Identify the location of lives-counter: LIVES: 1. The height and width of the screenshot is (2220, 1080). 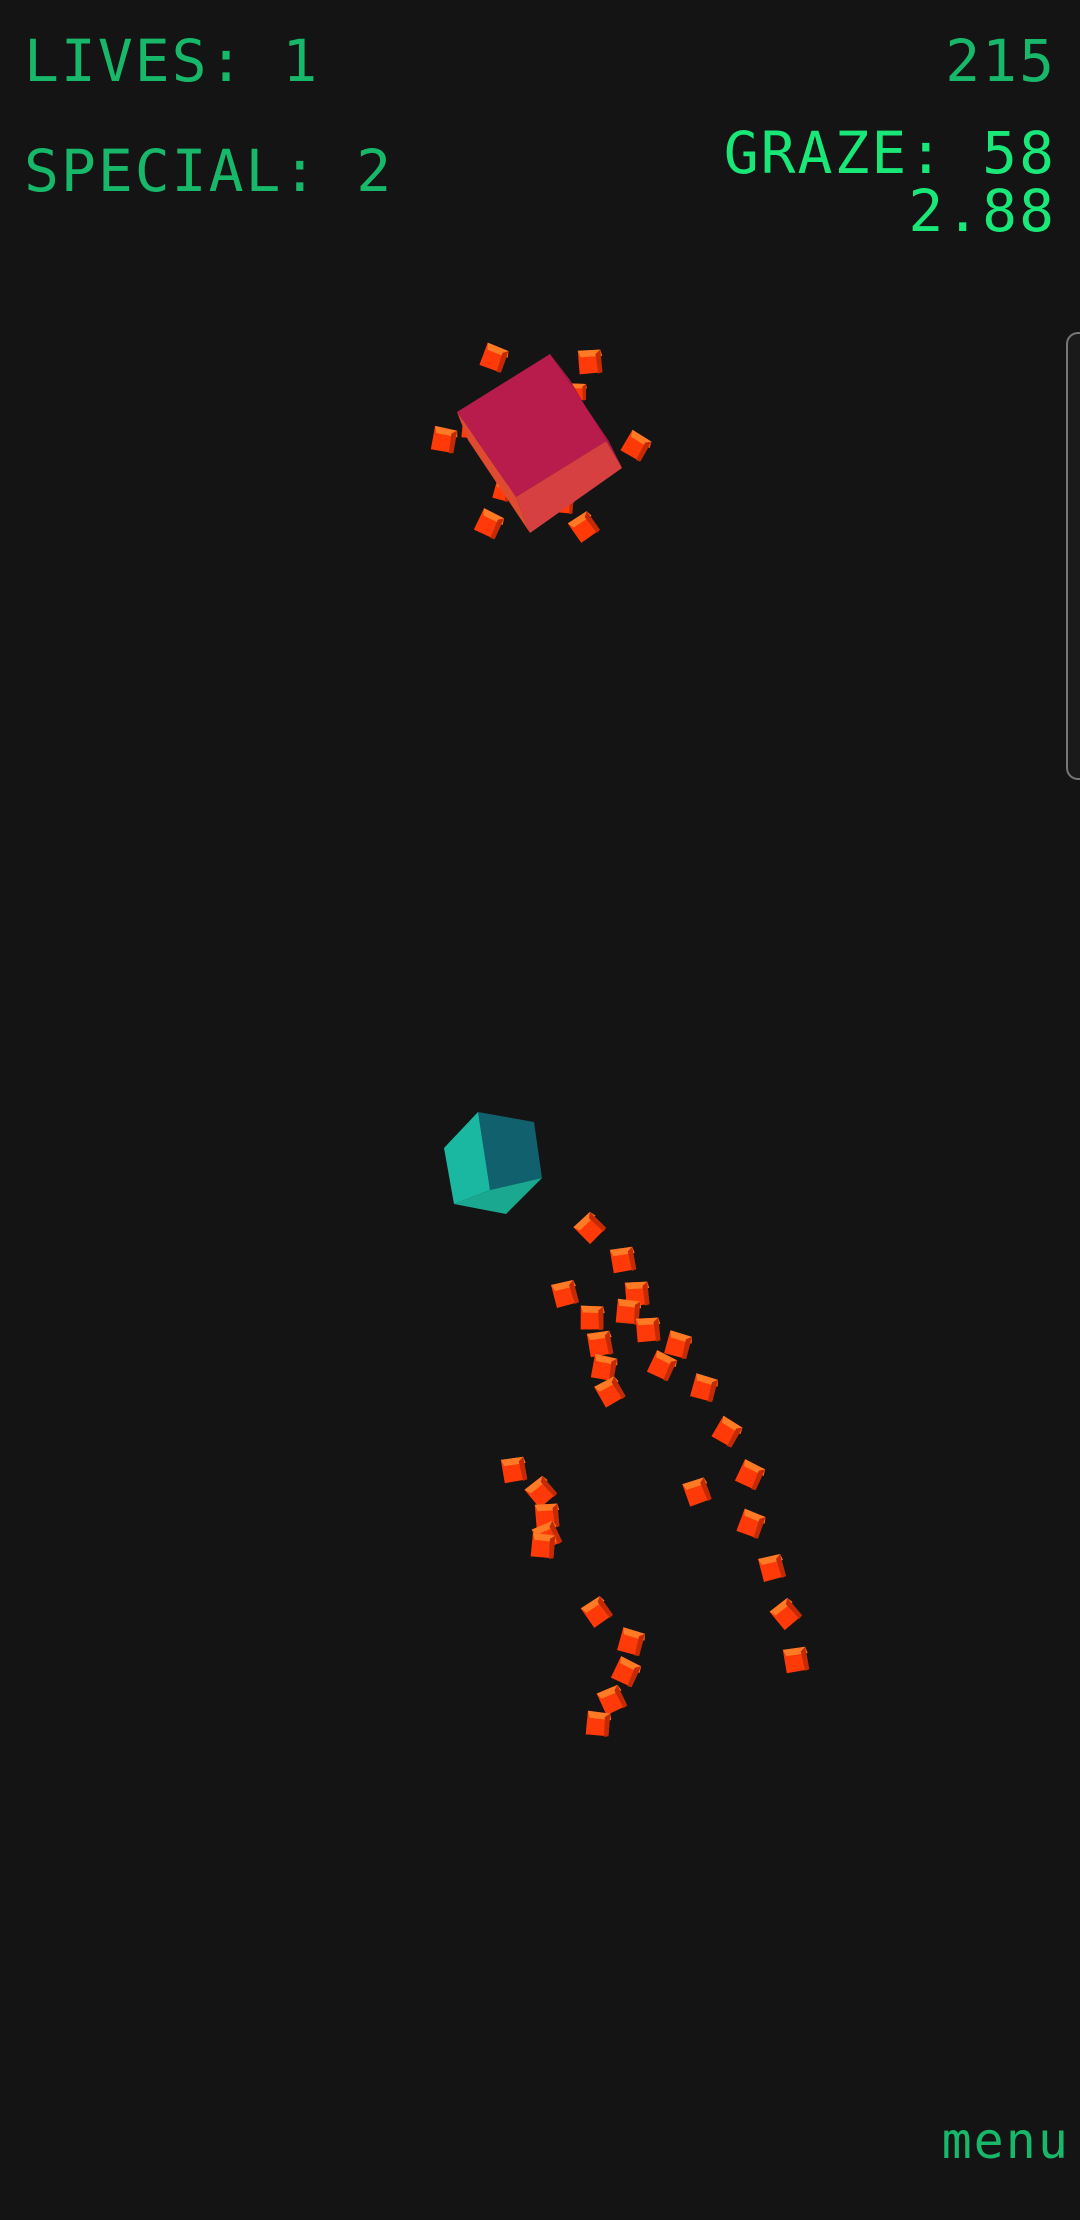
(172, 61).